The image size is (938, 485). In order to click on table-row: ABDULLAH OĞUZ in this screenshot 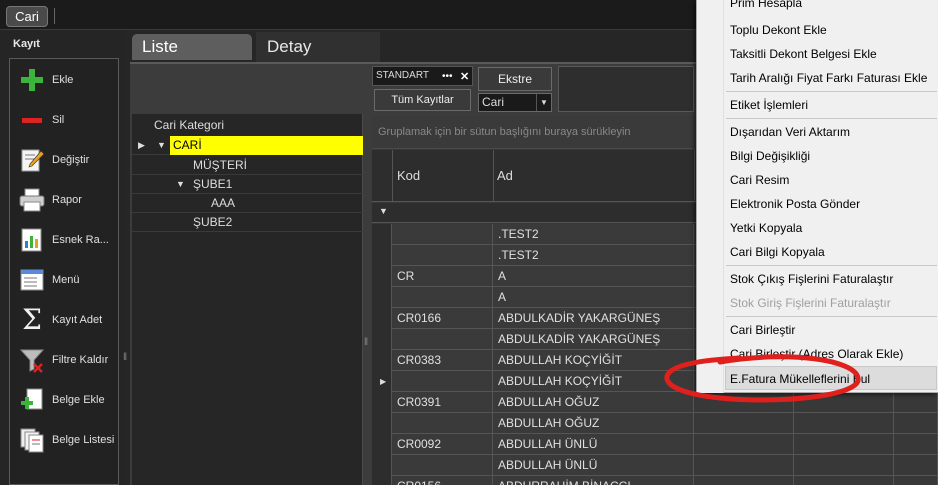, I will do `click(655, 423)`.